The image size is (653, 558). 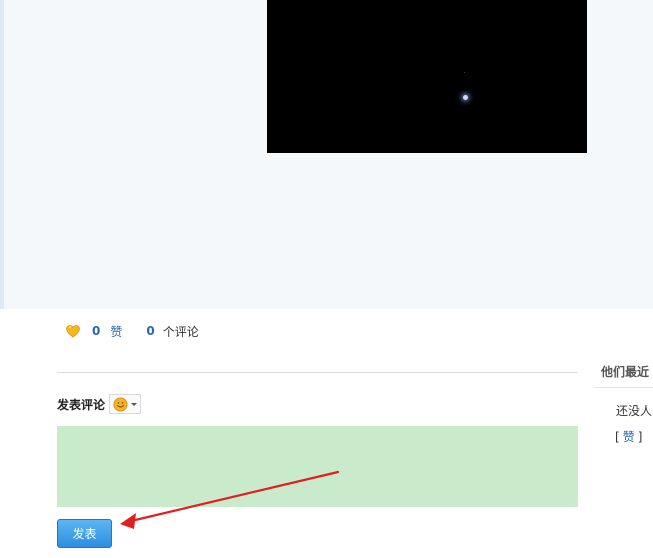 What do you see at coordinates (317, 466) in the screenshot?
I see `comment-input` at bounding box center [317, 466].